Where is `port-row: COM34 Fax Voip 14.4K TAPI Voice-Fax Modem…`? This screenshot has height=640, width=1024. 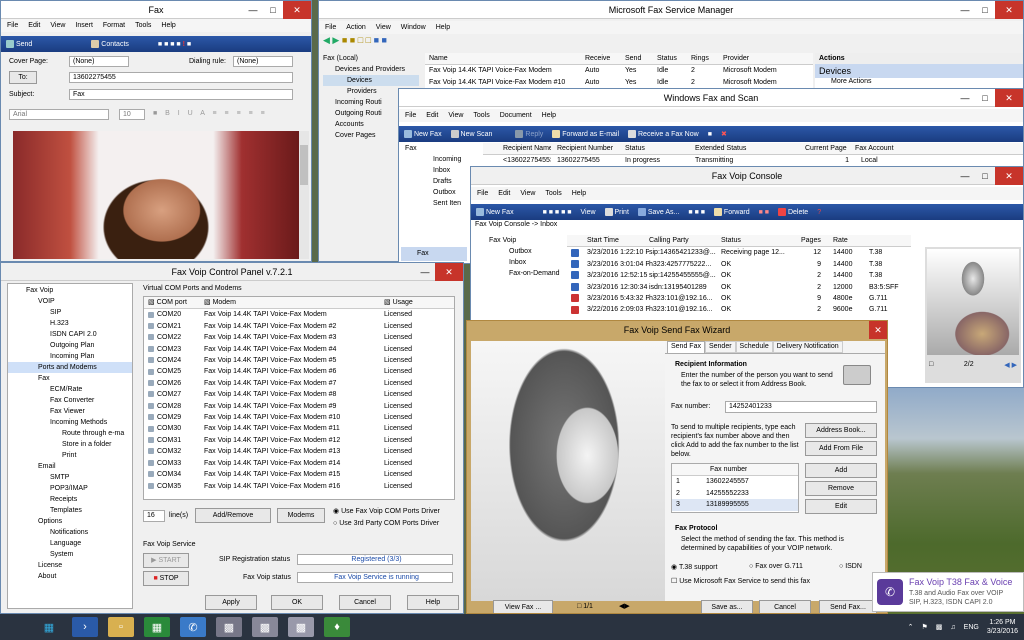
port-row: COM34 Fax Voip 14.4K TAPI Voice-Fax Modem… is located at coordinates (299, 474).